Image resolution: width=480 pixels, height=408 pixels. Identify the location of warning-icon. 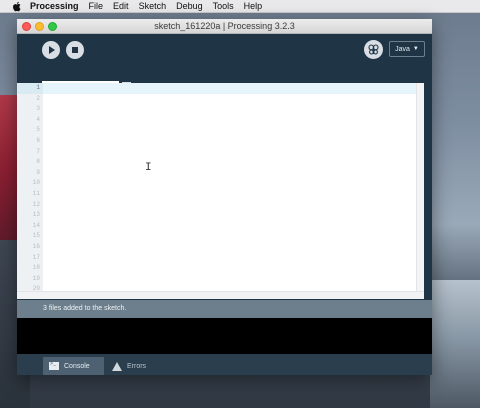
(117, 366).